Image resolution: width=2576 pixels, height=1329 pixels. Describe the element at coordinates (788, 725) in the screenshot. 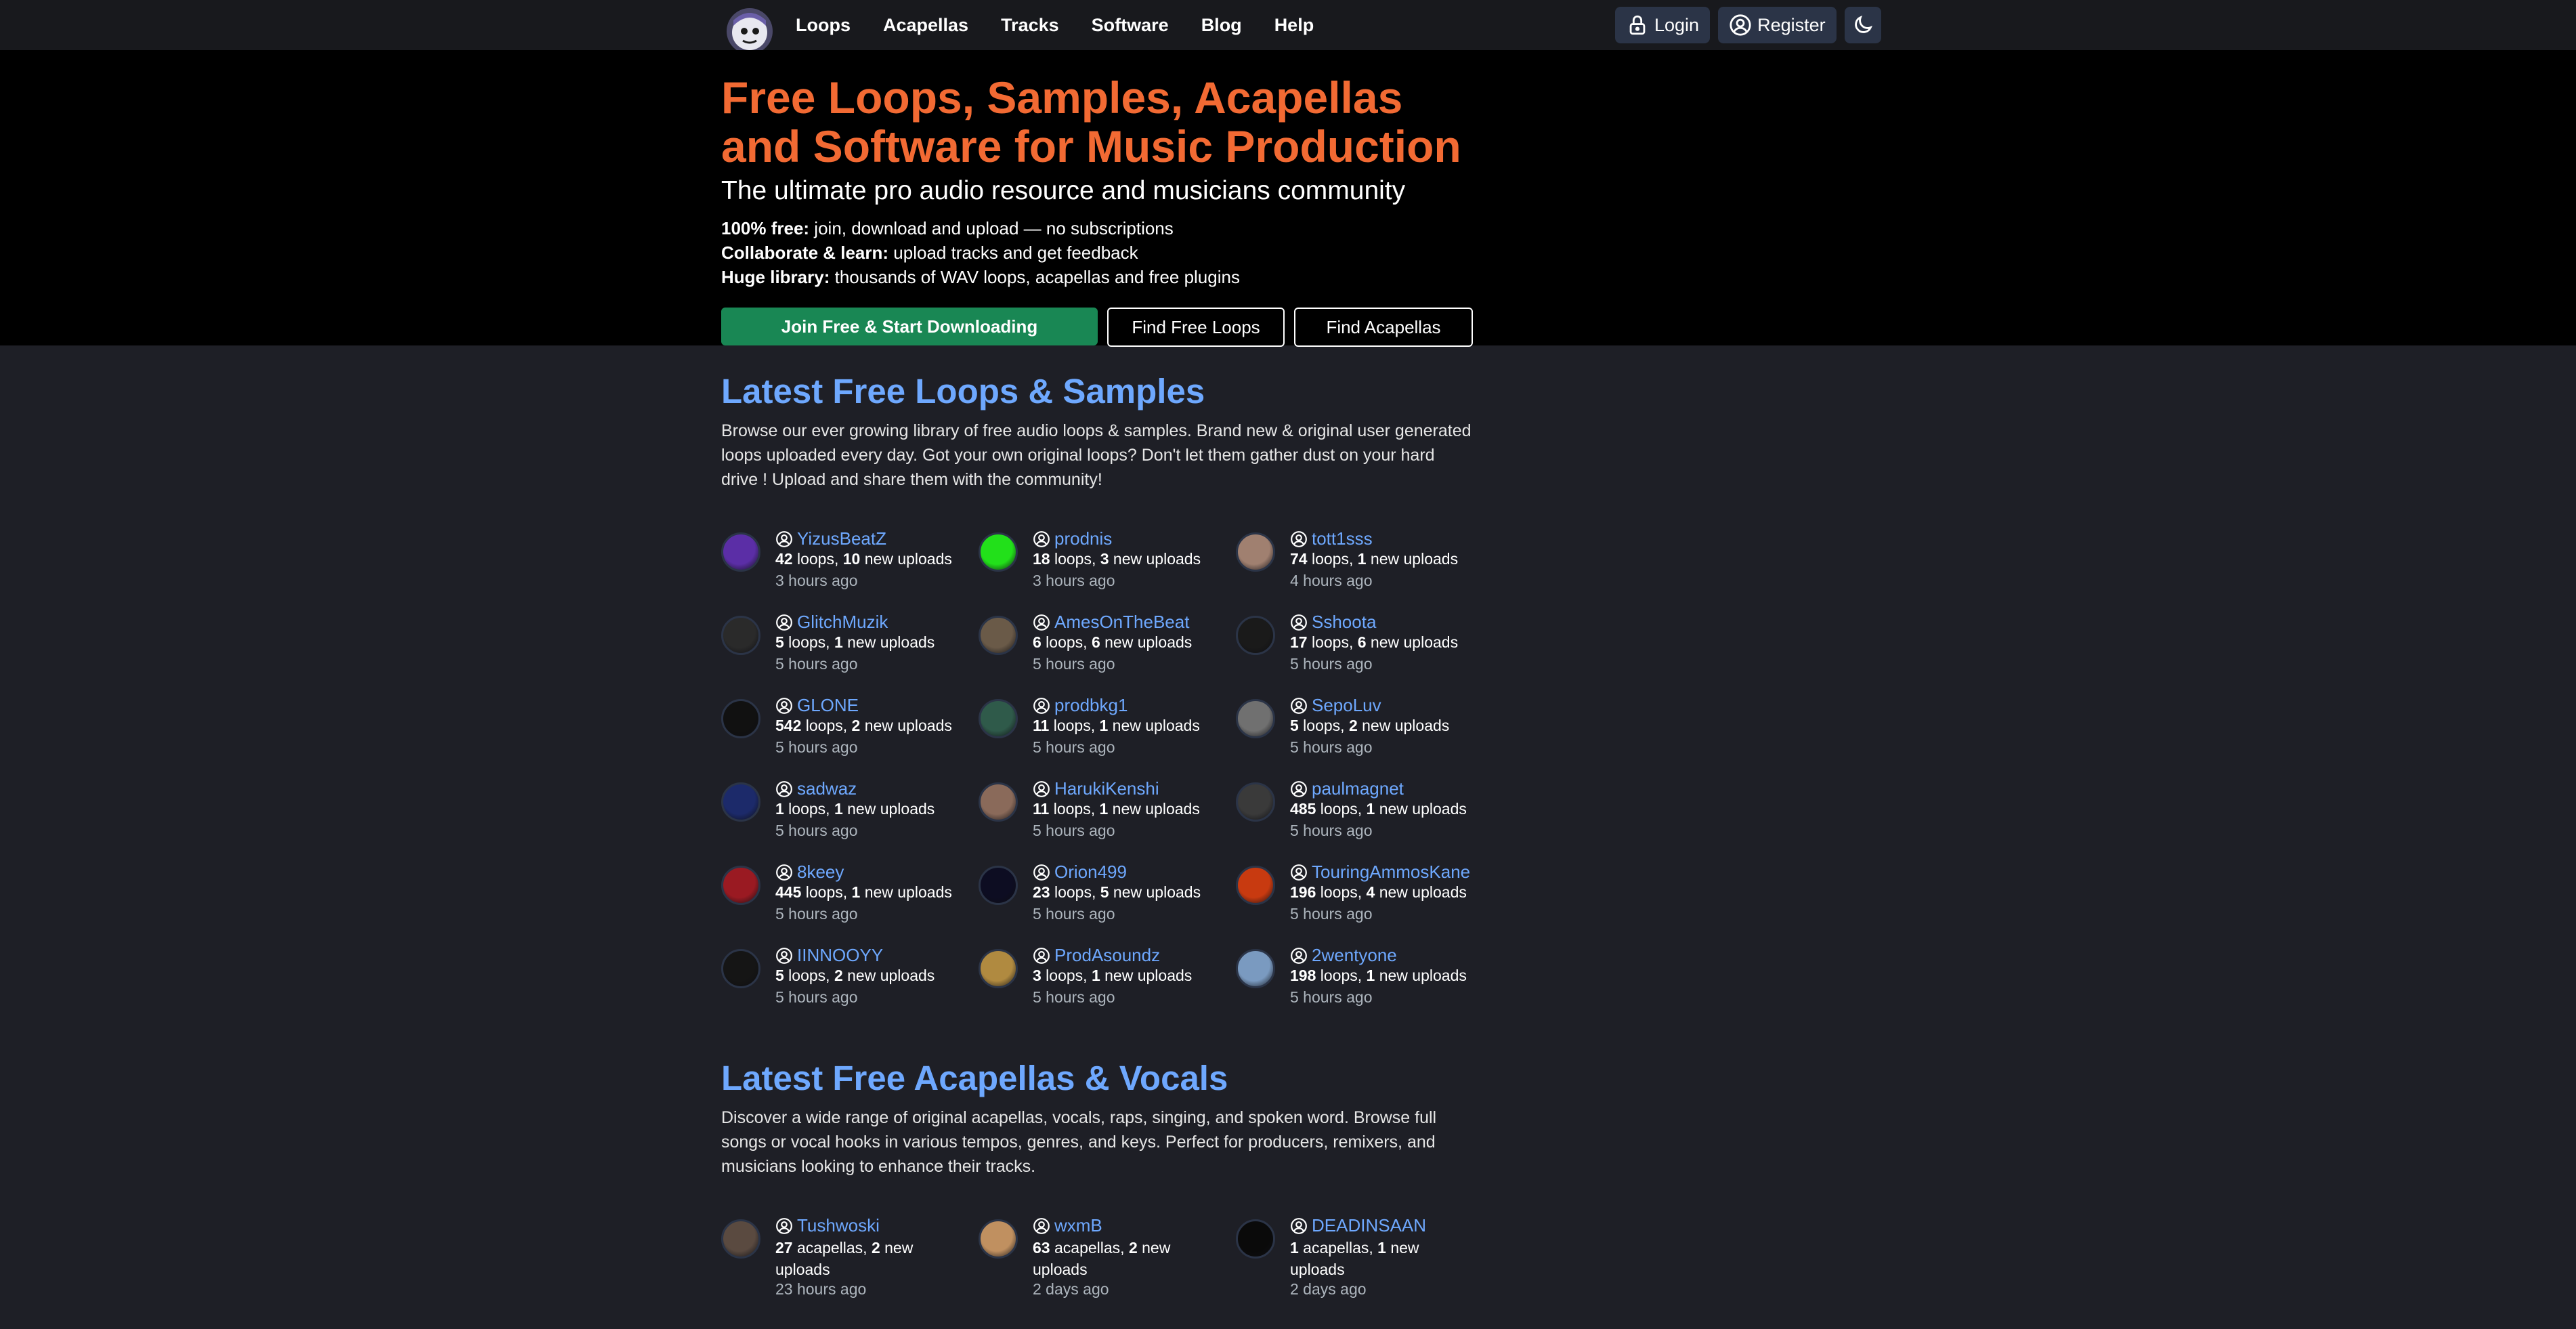

I see `upload-count: 542` at that location.